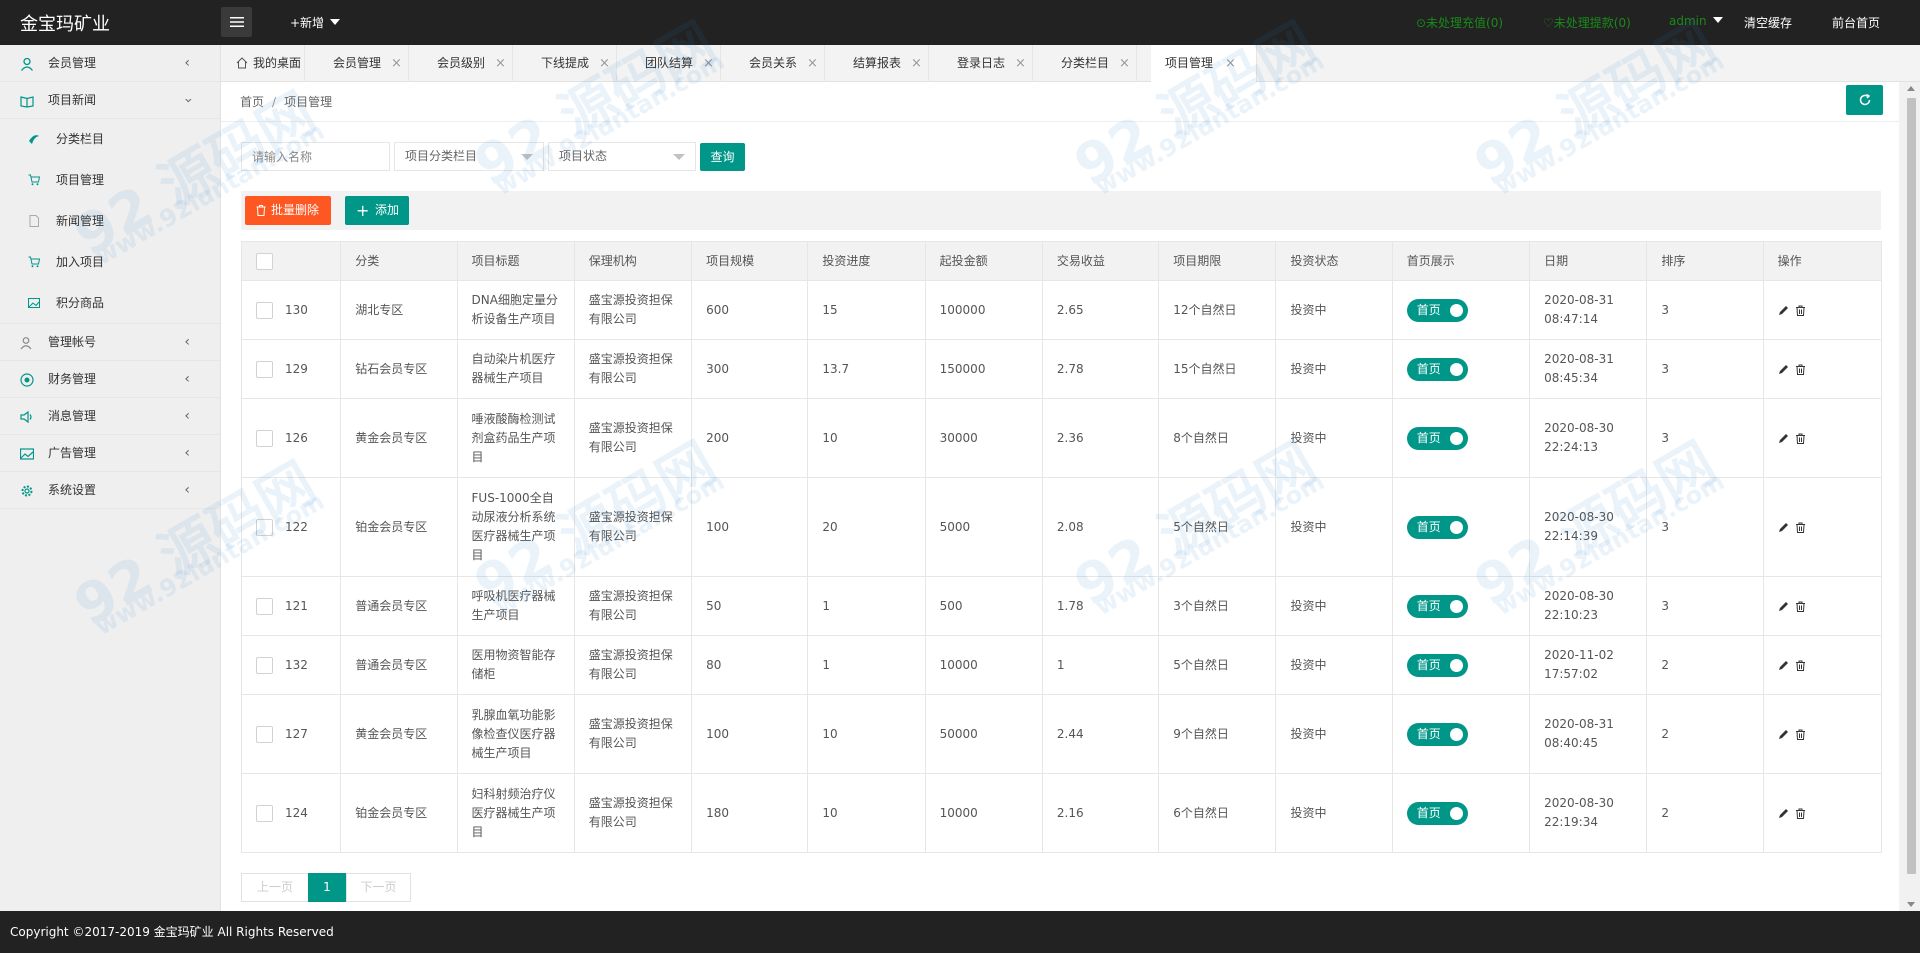  What do you see at coordinates (357, 63) in the screenshot?
I see `tab-members: 会员管理 ×` at bounding box center [357, 63].